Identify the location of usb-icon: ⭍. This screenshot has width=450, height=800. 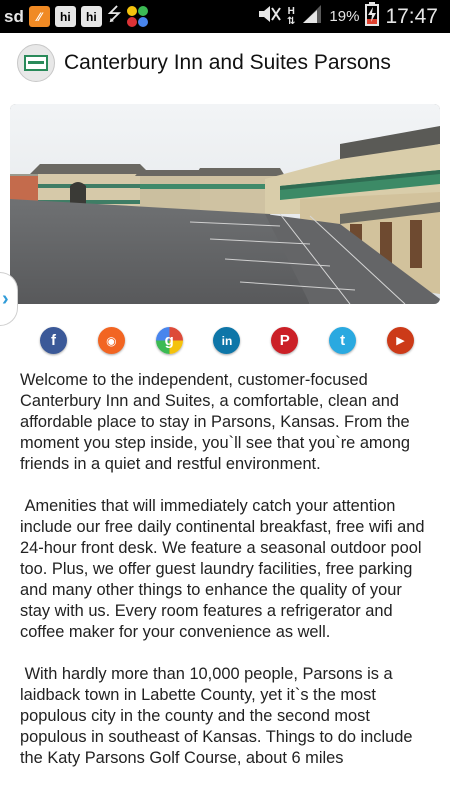
(114, 13).